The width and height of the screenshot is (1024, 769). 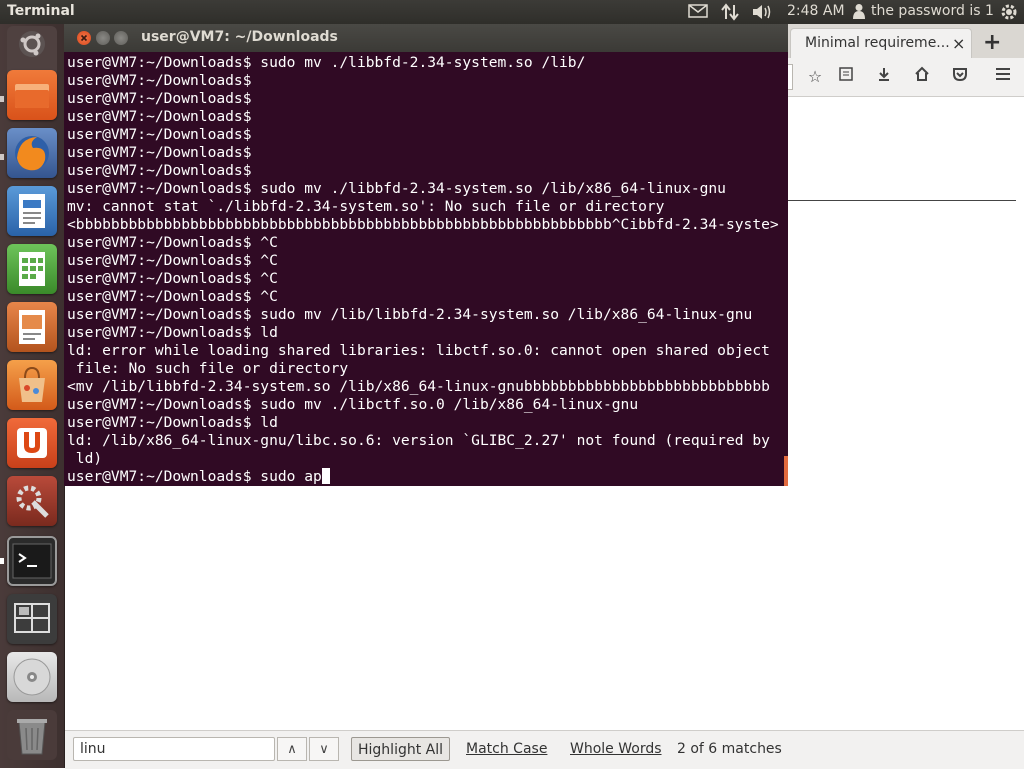 What do you see at coordinates (426, 38) in the screenshot?
I see `terminal-titlebar: user@VM7: ~/Downloads` at bounding box center [426, 38].